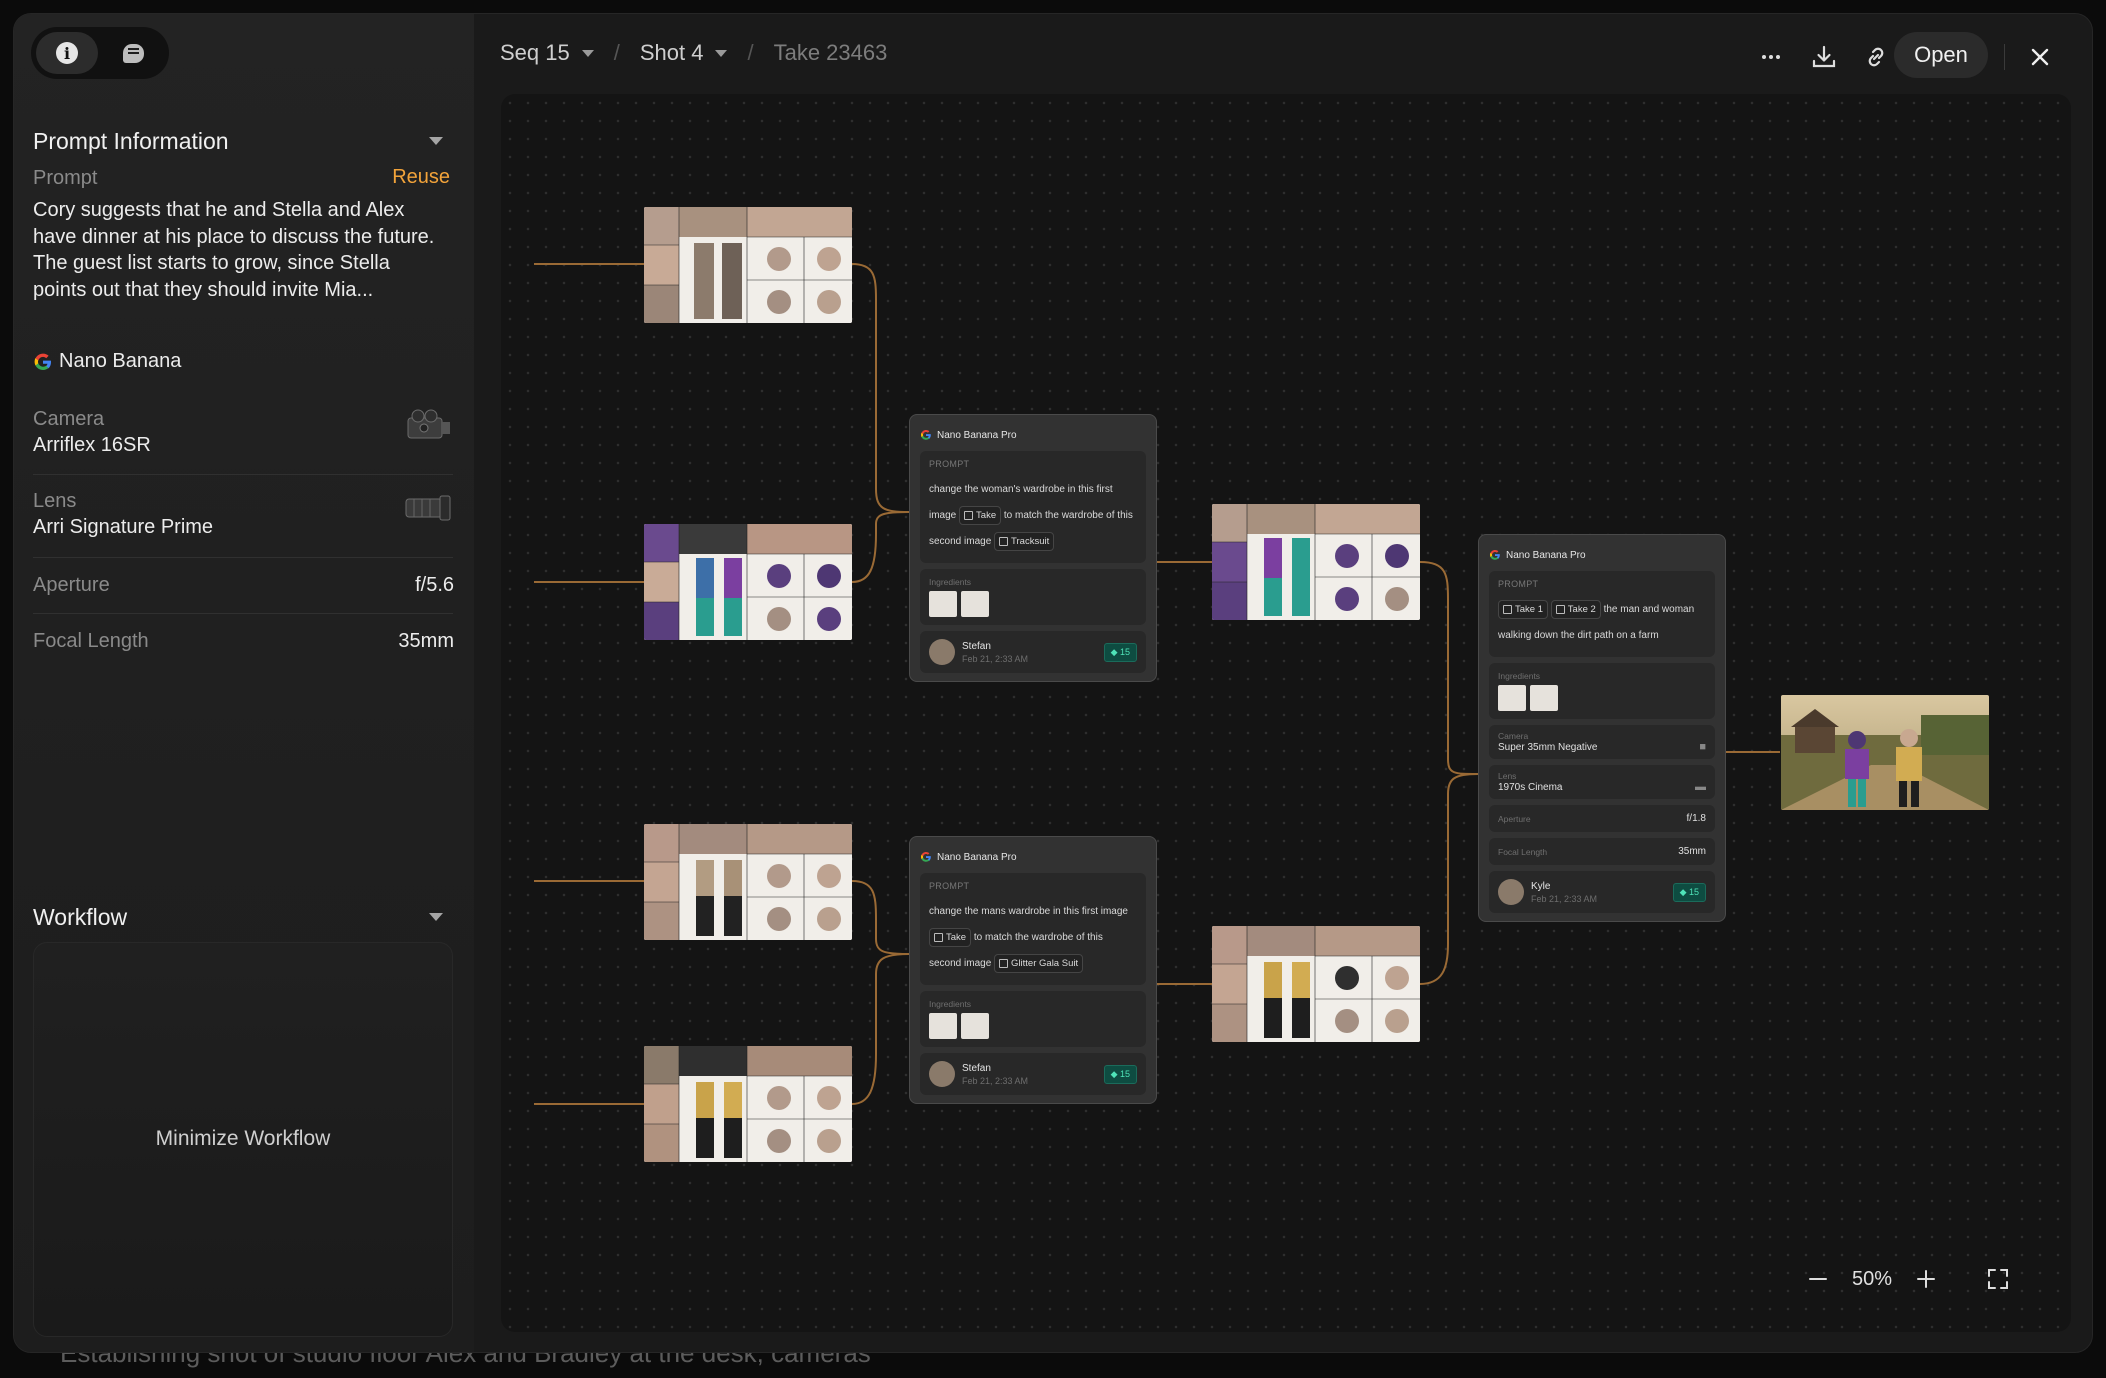 This screenshot has height=1378, width=2106. Describe the element at coordinates (1024, 541) in the screenshot. I see `element-chip: Tracksuit` at that location.